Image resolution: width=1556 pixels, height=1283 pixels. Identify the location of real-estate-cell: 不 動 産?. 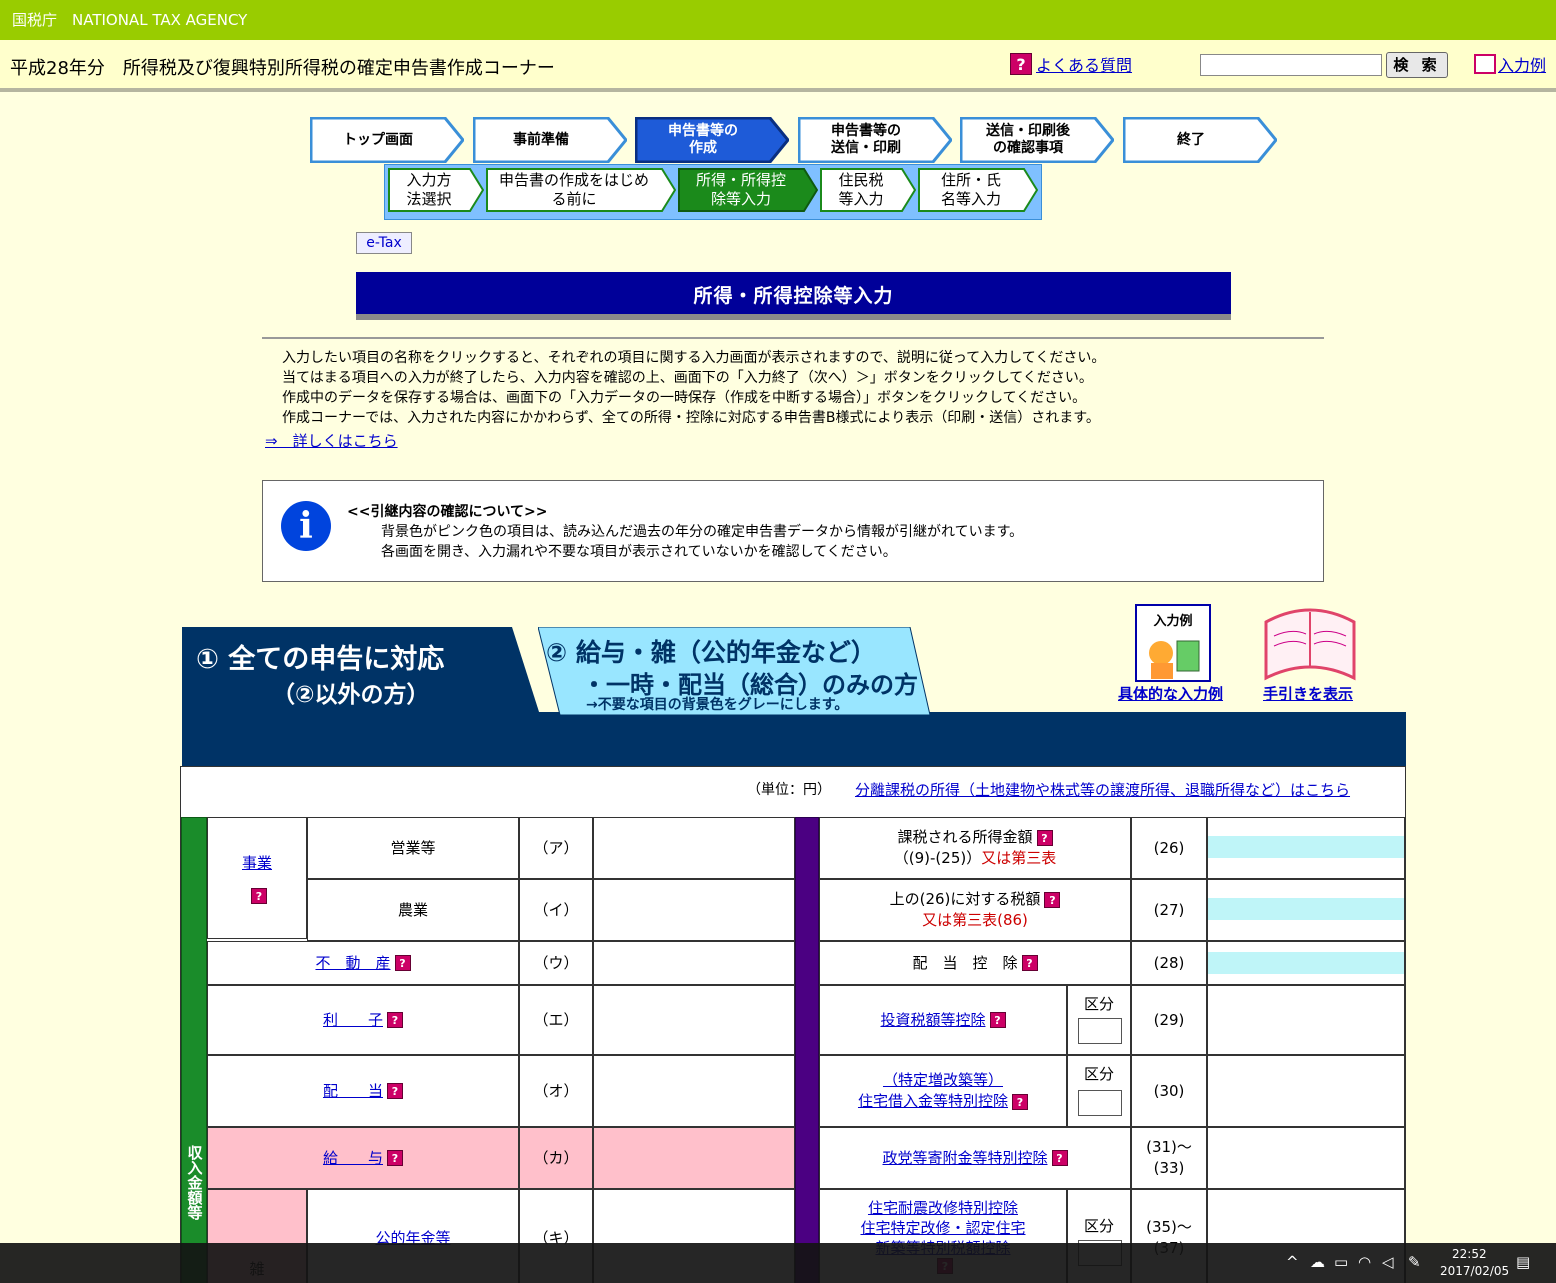
(363, 963).